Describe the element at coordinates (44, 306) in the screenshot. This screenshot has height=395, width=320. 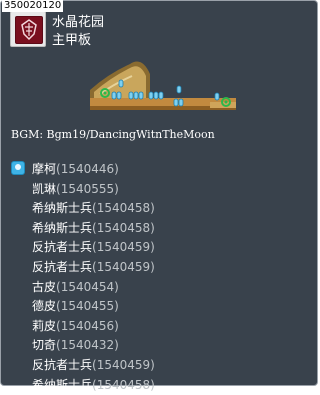
I see `npc-name: 德皮` at that location.